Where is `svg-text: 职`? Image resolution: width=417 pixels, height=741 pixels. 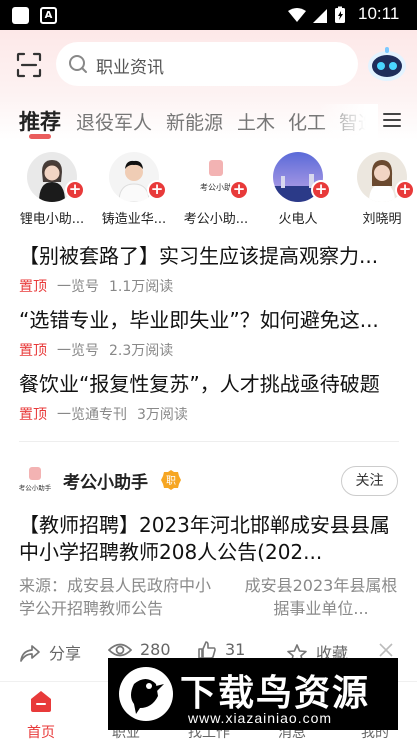 svg-text: 职 is located at coordinates (171, 481).